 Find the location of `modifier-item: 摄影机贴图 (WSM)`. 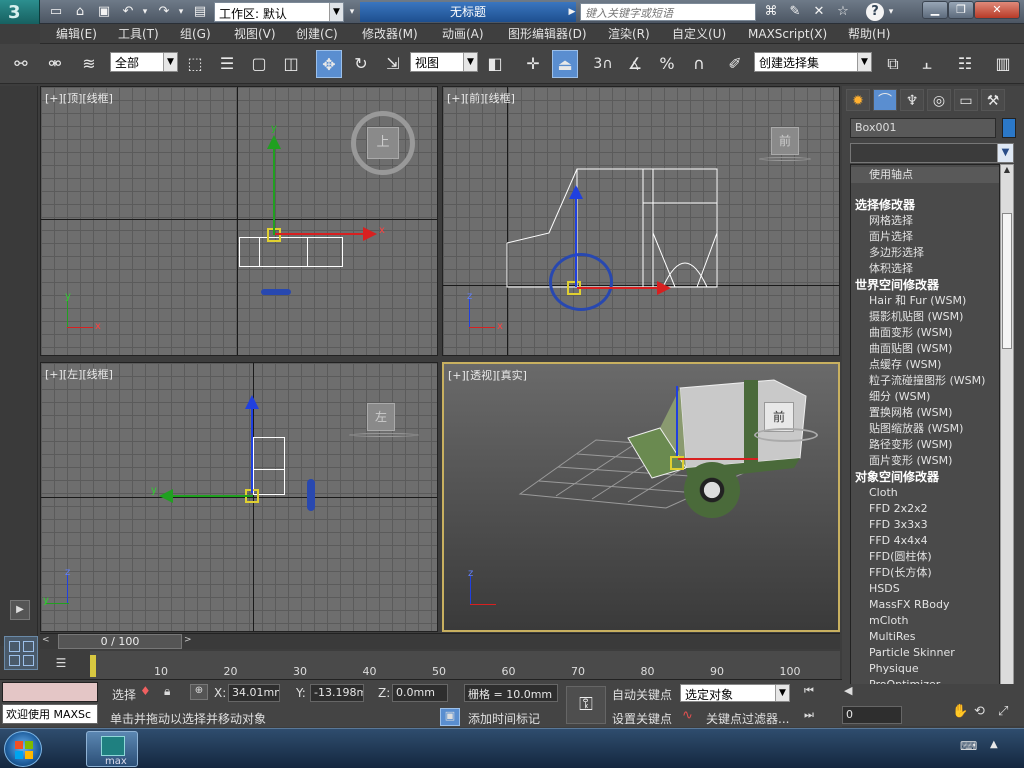

modifier-item: 摄影机贴图 (WSM) is located at coordinates (925, 317).